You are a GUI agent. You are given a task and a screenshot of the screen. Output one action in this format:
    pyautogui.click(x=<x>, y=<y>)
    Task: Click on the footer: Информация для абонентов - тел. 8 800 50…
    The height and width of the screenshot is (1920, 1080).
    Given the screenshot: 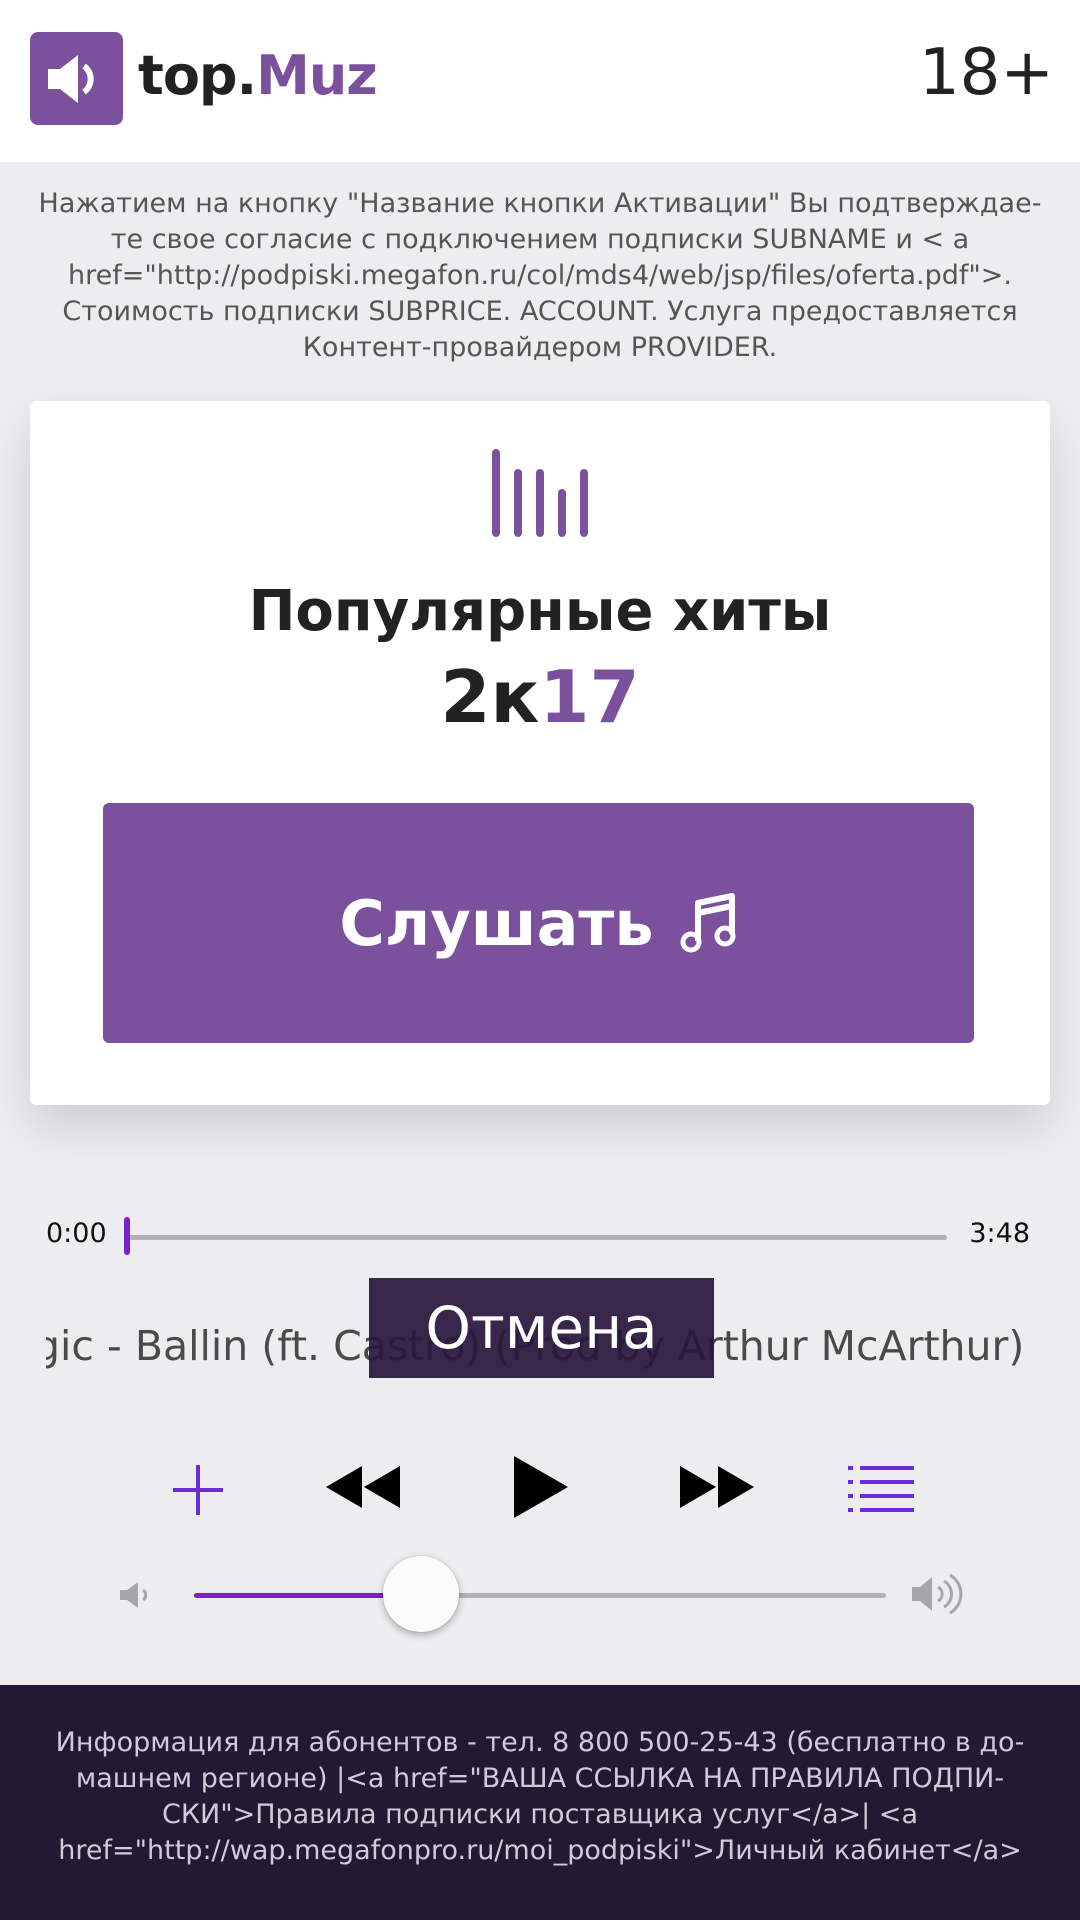 What is the action you would take?
    pyautogui.click(x=540, y=1802)
    